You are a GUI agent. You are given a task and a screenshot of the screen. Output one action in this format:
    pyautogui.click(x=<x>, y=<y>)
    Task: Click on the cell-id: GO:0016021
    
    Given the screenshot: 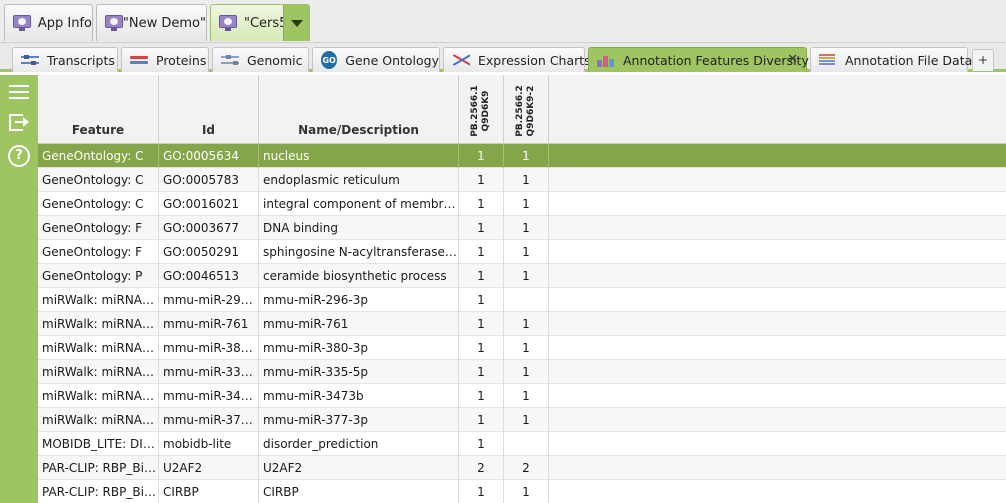 What is the action you would take?
    pyautogui.click(x=209, y=204)
    